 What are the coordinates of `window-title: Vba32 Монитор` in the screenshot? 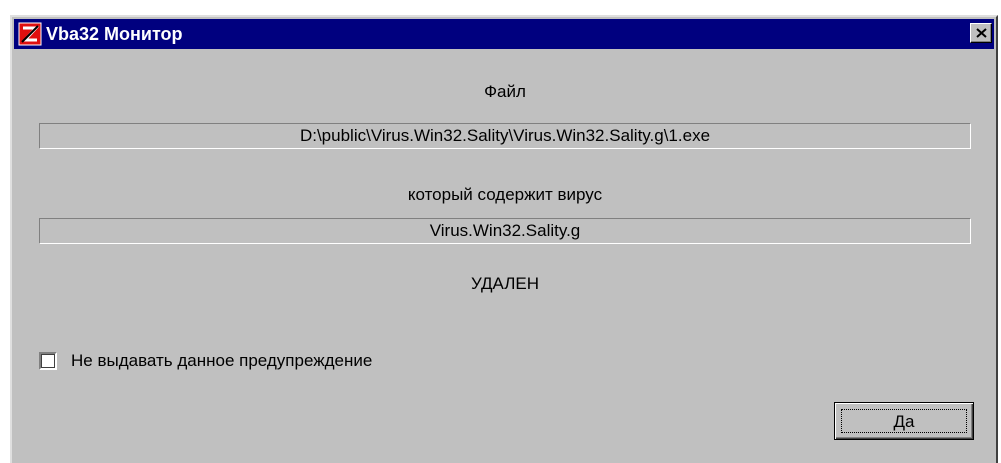 It's located at (114, 34).